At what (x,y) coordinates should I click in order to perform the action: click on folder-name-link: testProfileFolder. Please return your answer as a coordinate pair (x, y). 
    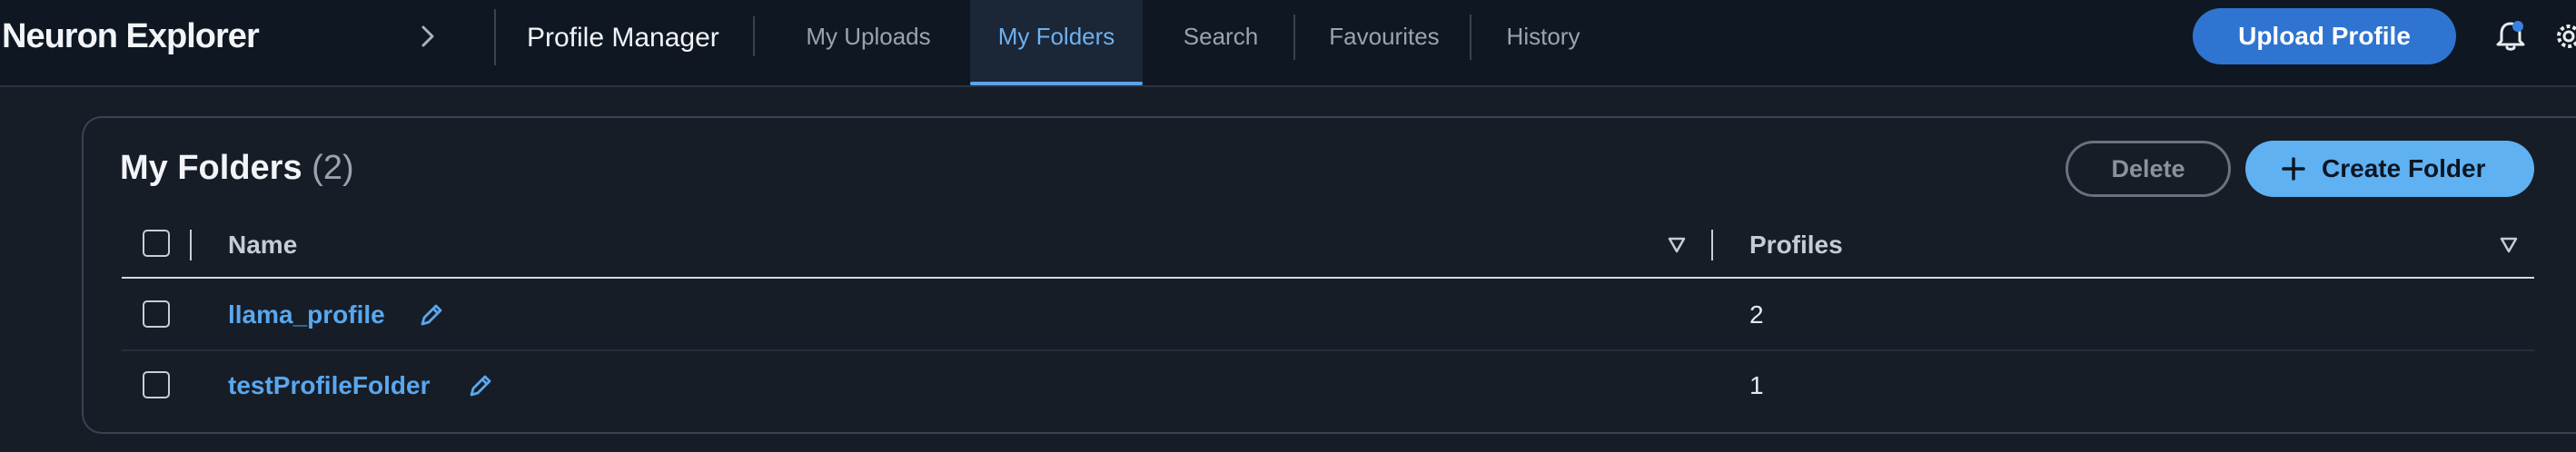
    Looking at the image, I should click on (329, 386).